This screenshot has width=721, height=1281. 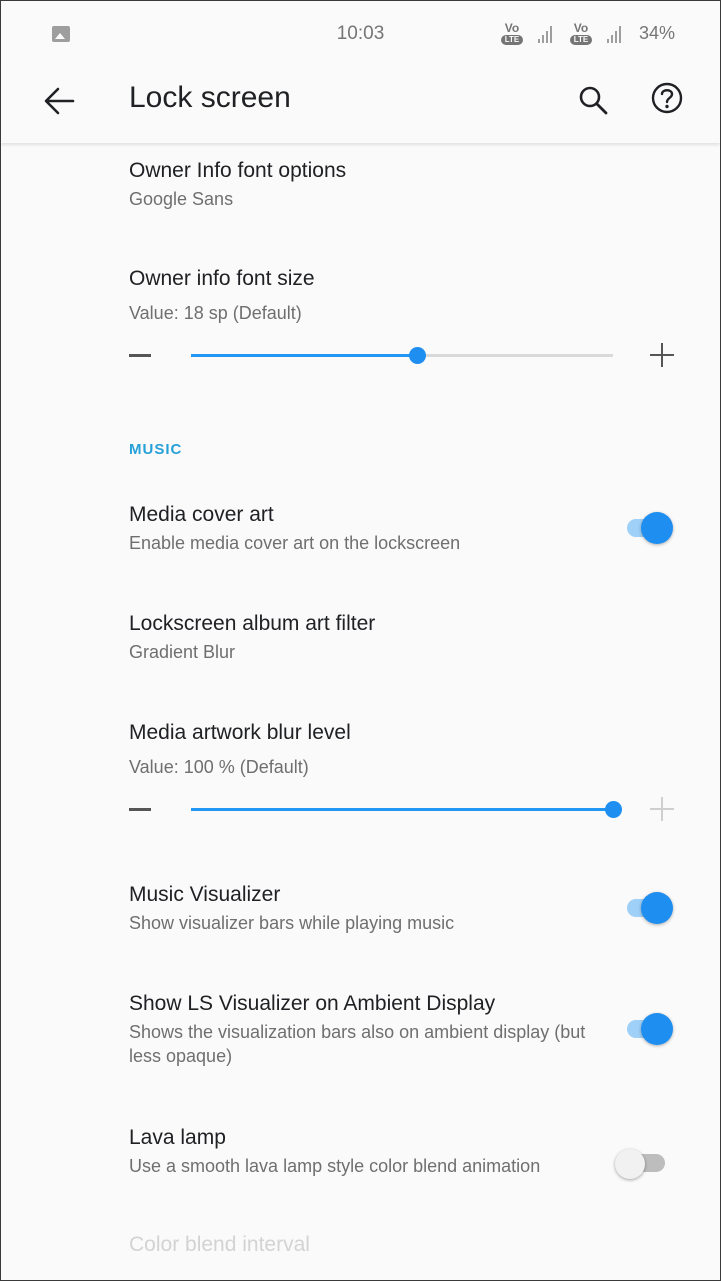 What do you see at coordinates (219, 767) in the screenshot?
I see `setting-summary: Value: 100 % (Default)` at bounding box center [219, 767].